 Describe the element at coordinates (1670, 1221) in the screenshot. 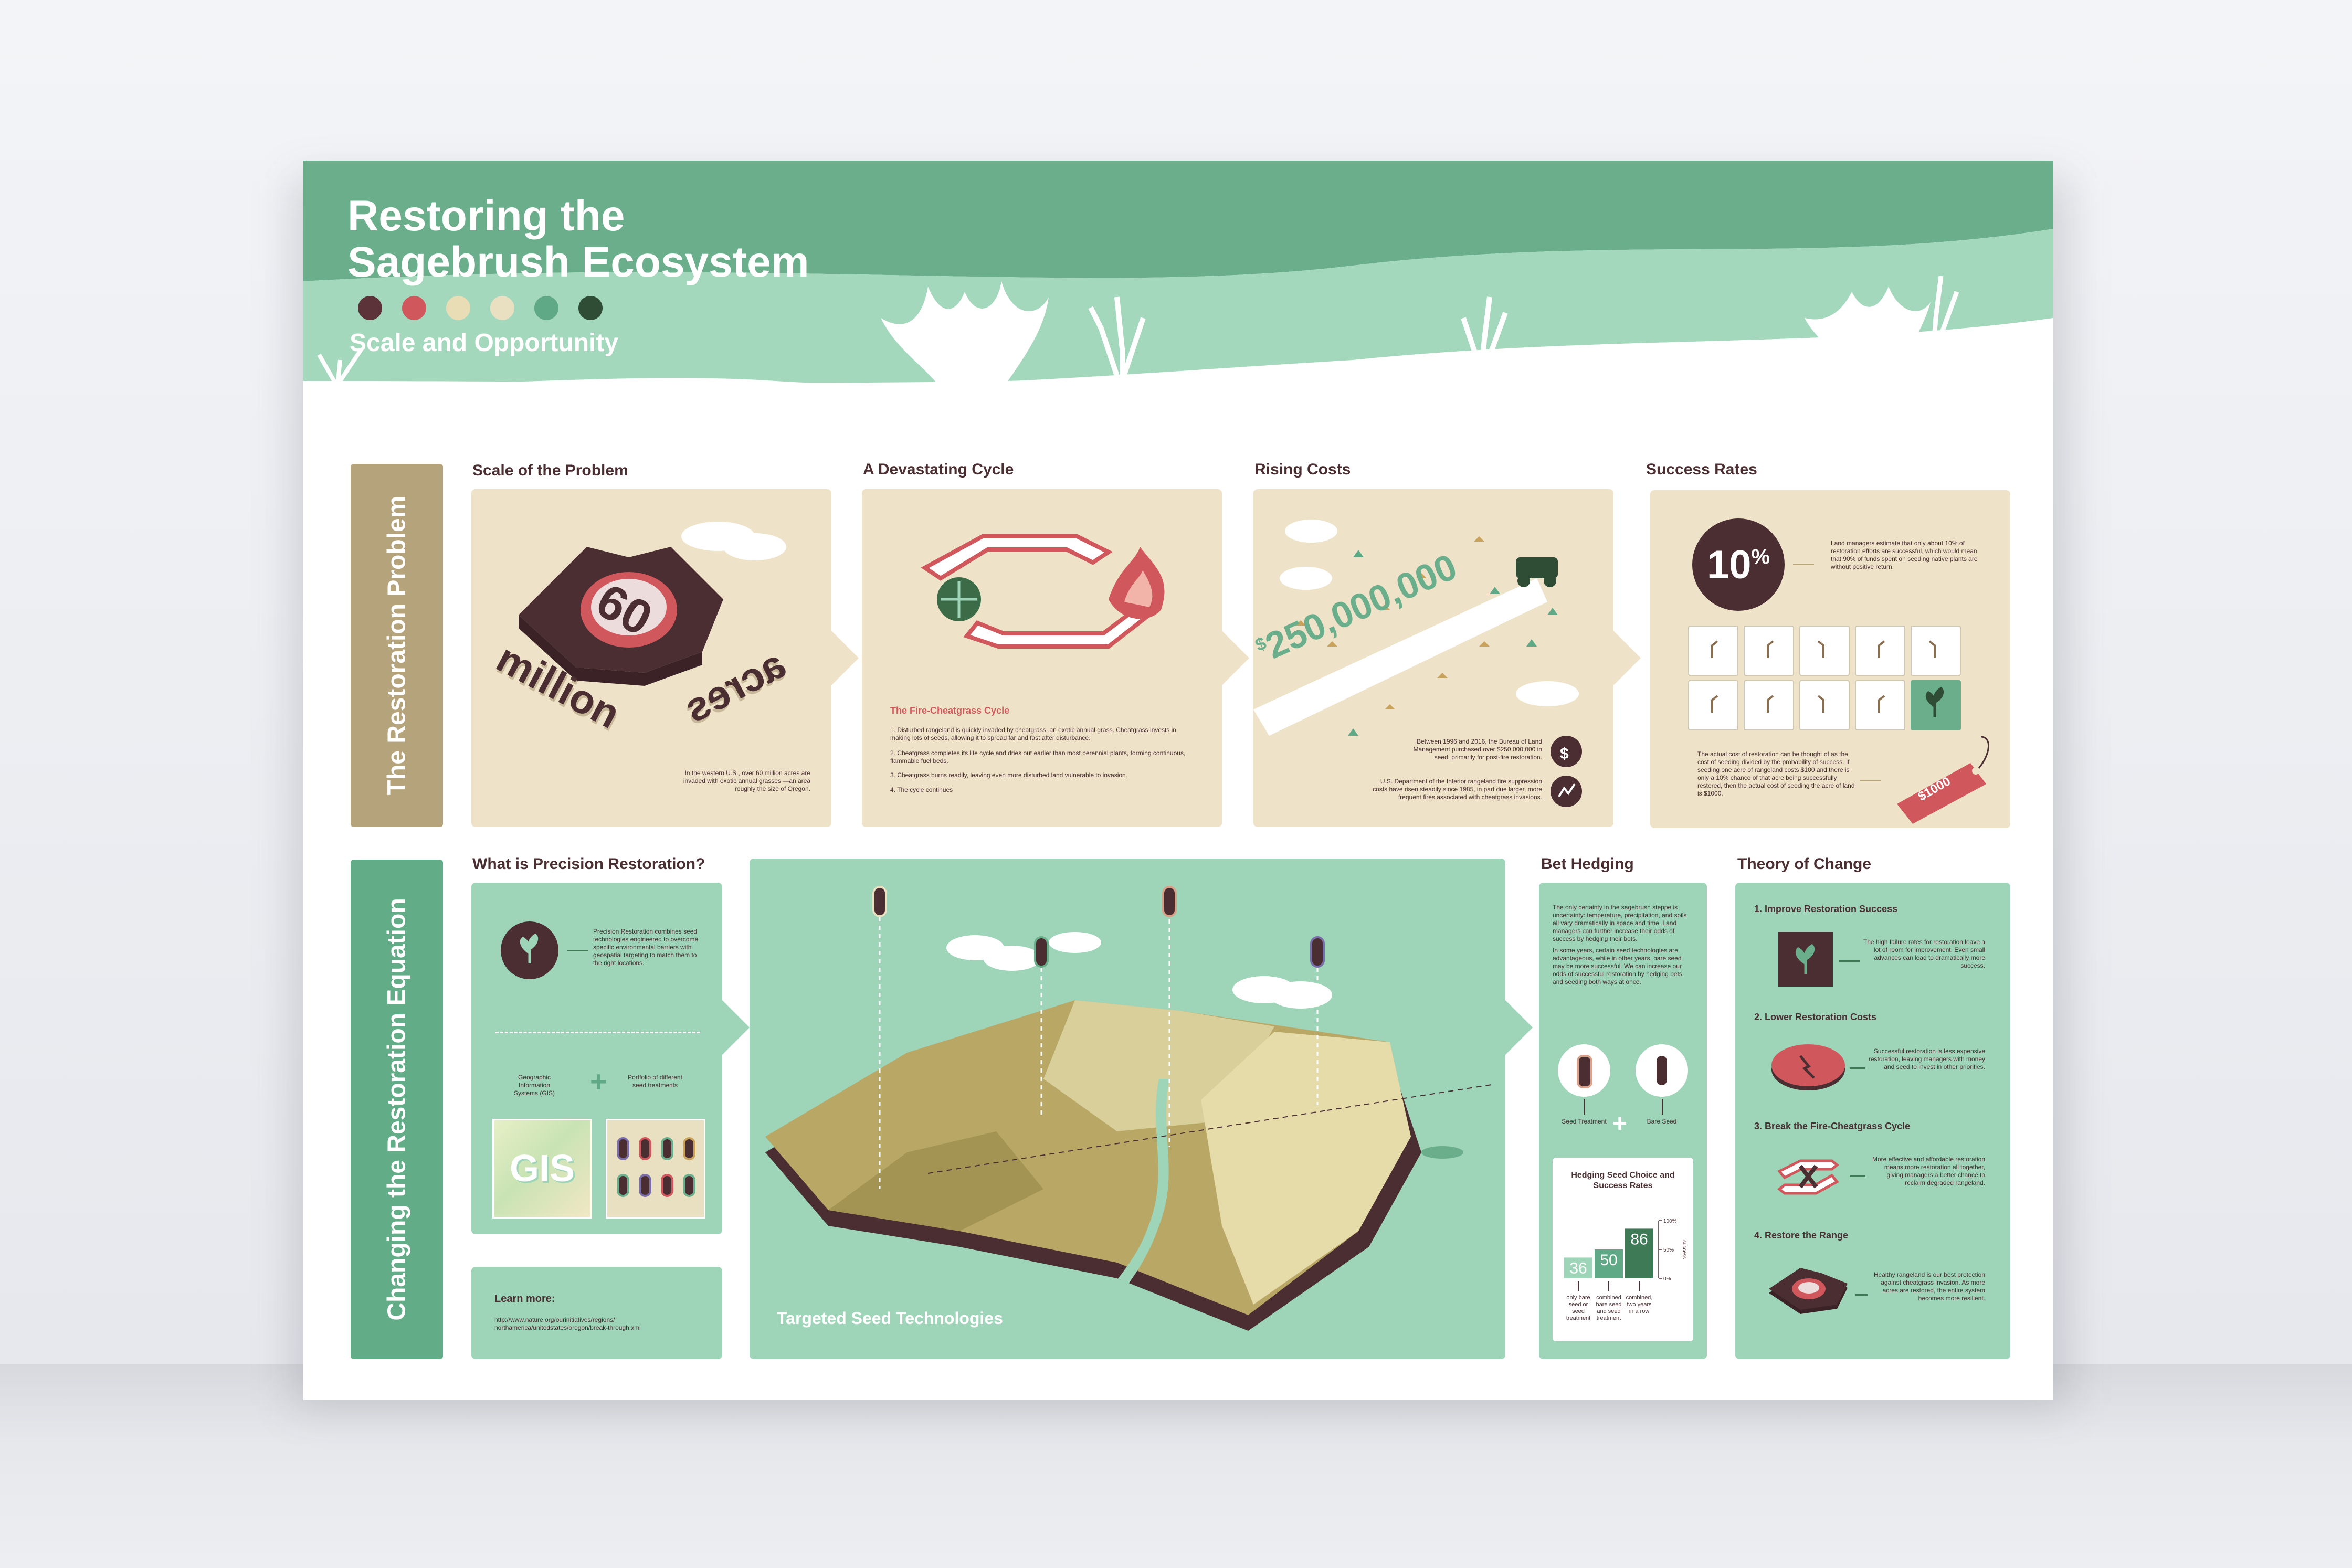

I see `chart-tick-label: 100%` at that location.